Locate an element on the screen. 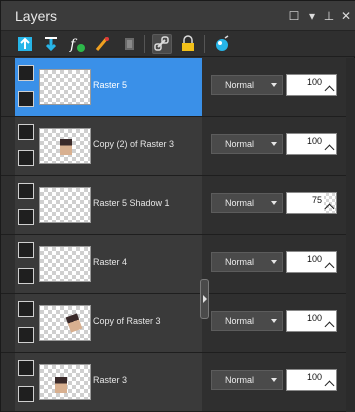 This screenshot has width=355, height=412. opacity-value: 75 is located at coordinates (316, 200).